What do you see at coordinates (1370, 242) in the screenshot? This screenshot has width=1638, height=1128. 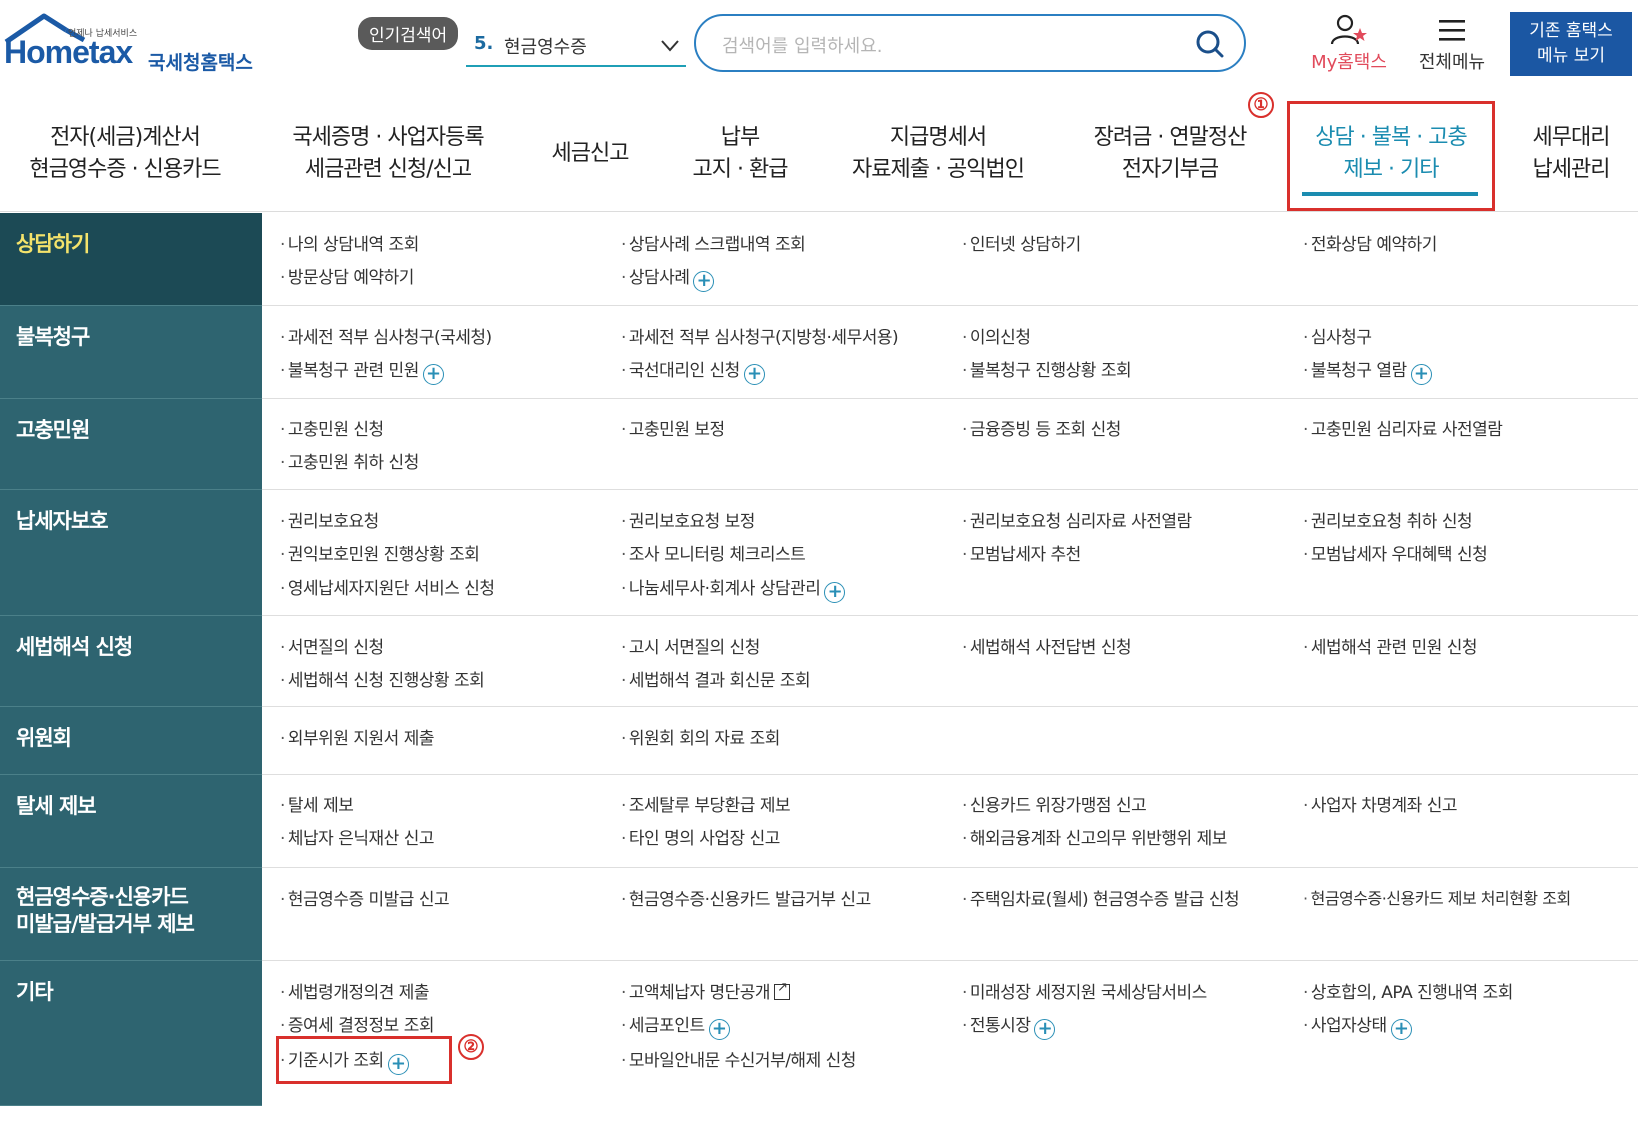 I see `menu-link: 전화상담 예약하기` at bounding box center [1370, 242].